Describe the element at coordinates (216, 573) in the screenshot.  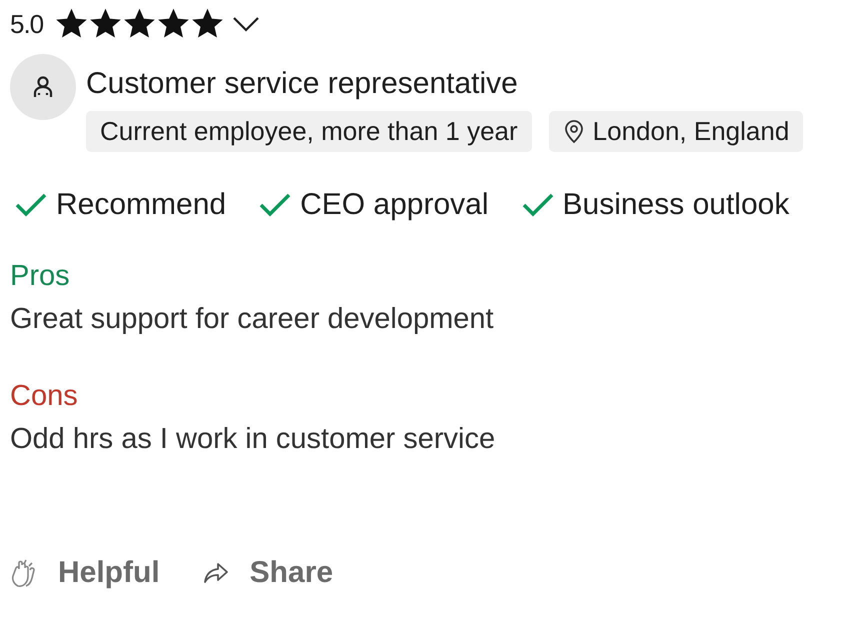
I see `share-arrow-icon` at that location.